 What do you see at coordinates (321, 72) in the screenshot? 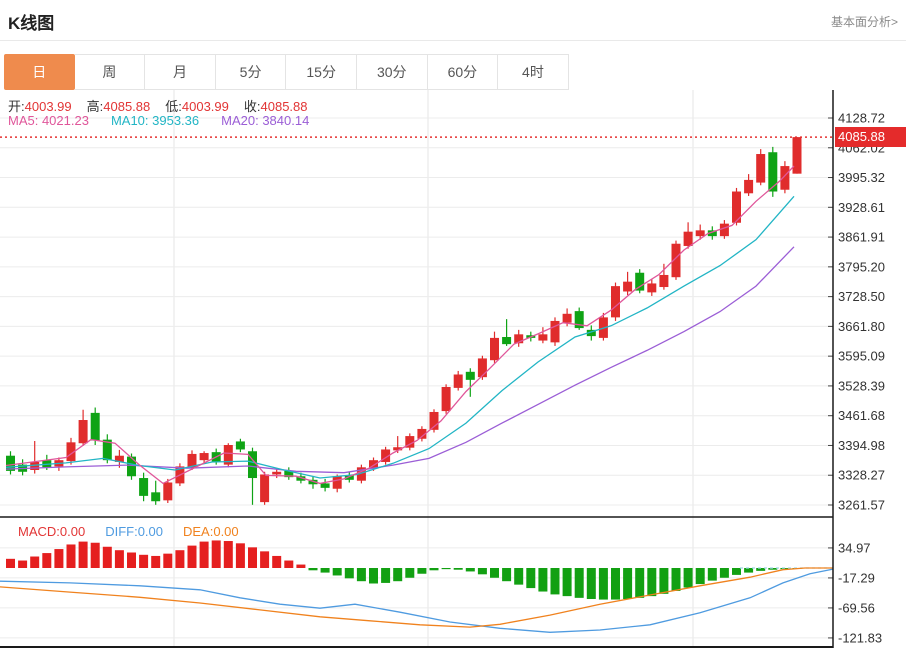
I see `tab-15分: 15分` at bounding box center [321, 72].